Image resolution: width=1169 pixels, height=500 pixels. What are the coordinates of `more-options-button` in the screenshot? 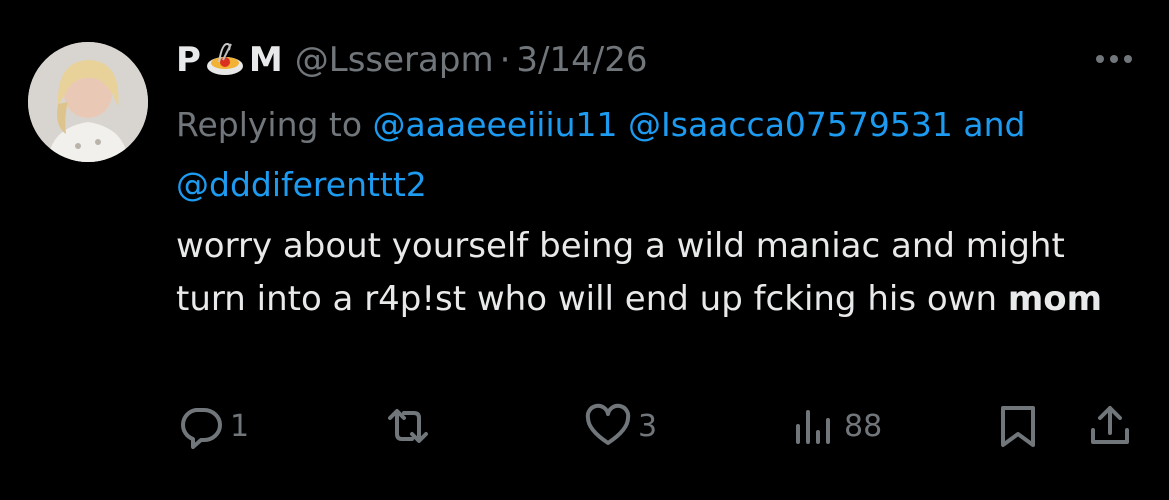 It's located at (1114, 59).